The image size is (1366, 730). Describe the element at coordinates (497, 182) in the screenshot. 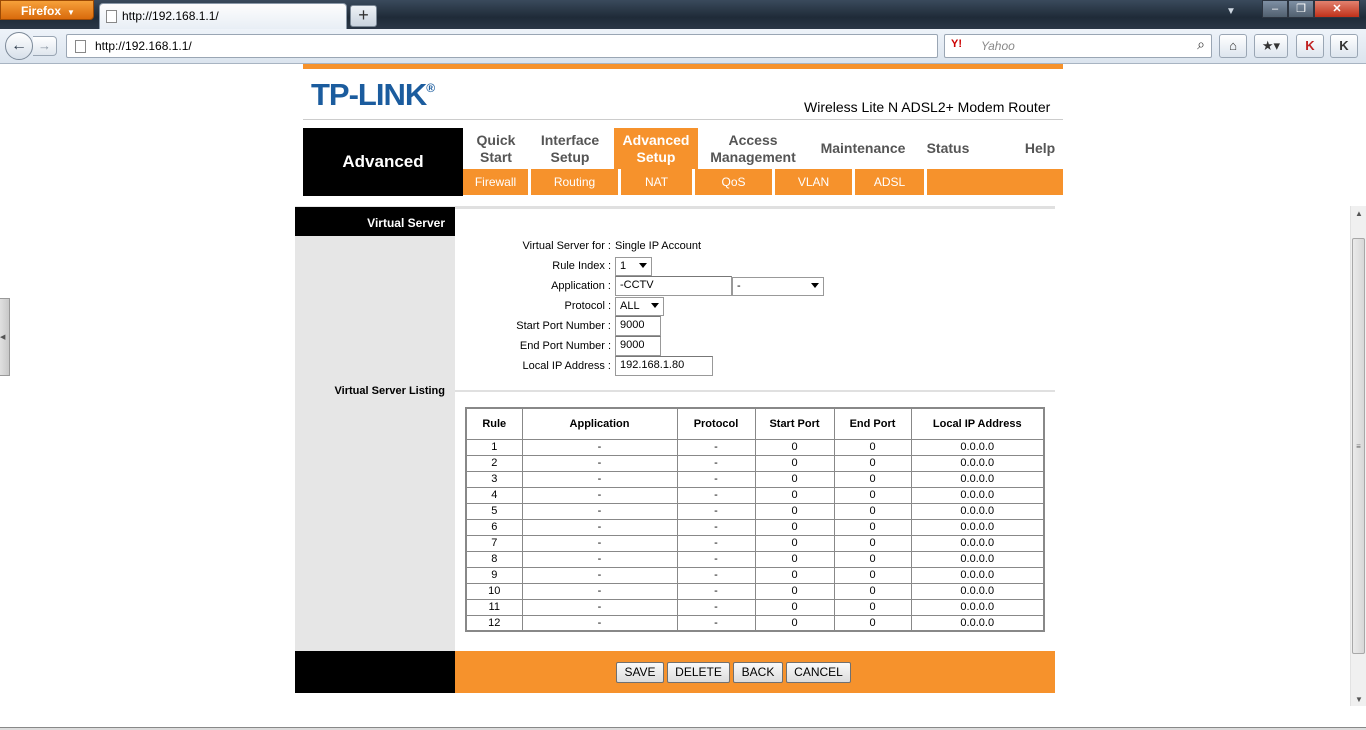

I see `subnav-firewall: Firewall` at that location.